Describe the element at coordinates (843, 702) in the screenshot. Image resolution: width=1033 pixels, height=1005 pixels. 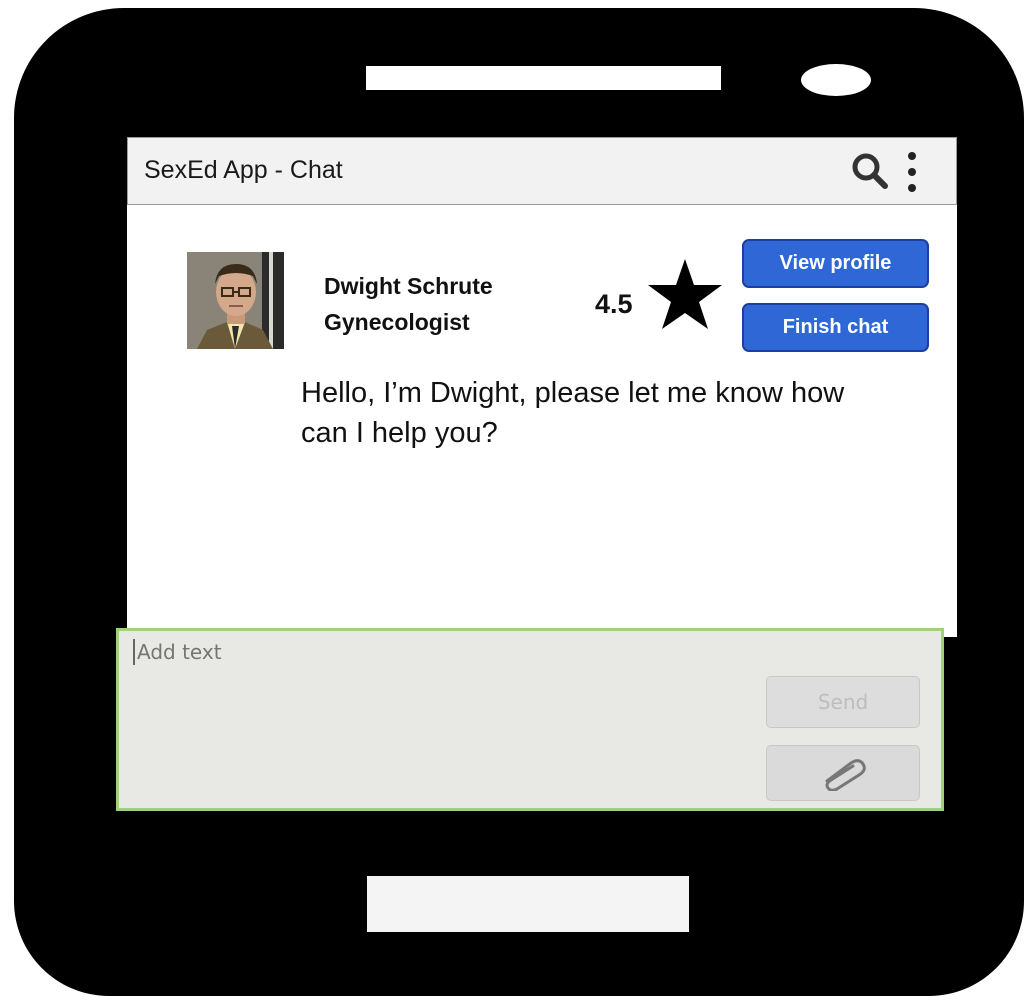
I see `send-button: Send` at that location.